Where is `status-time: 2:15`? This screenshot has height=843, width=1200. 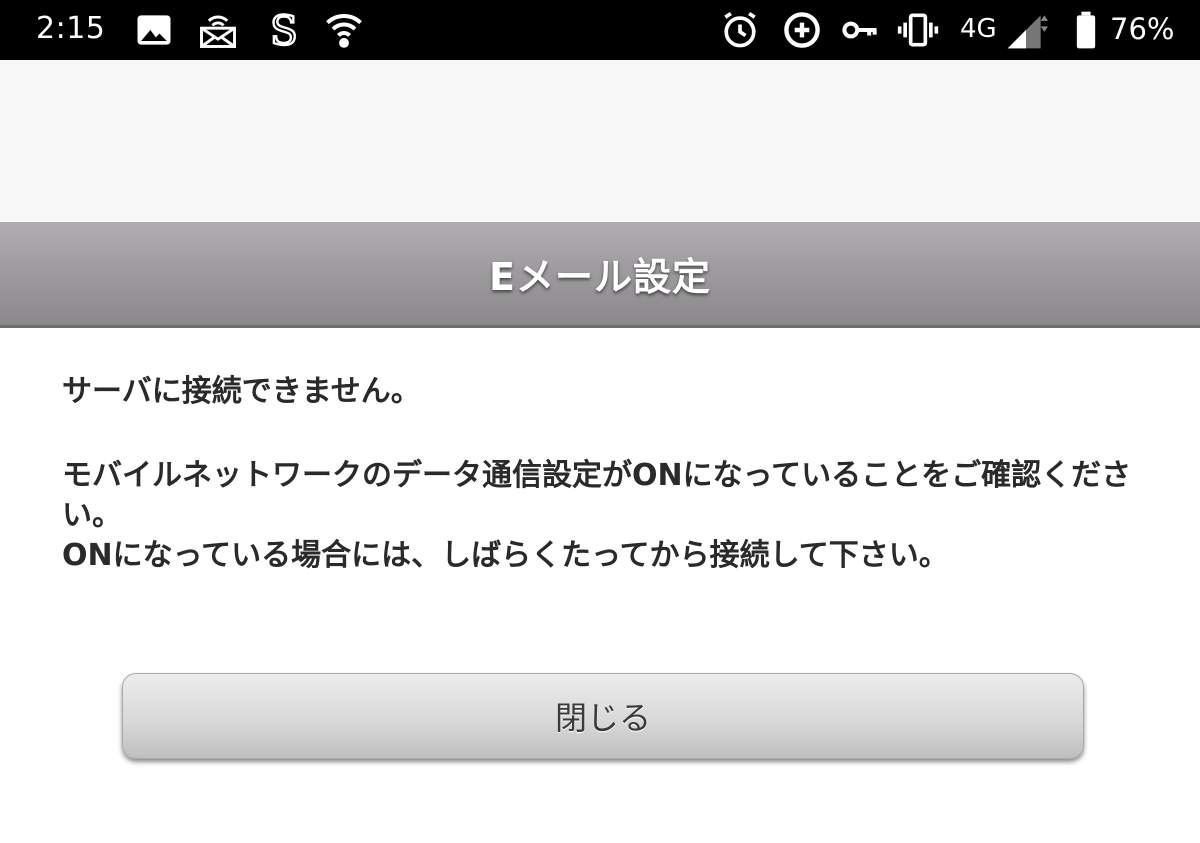
status-time: 2:15 is located at coordinates (71, 28).